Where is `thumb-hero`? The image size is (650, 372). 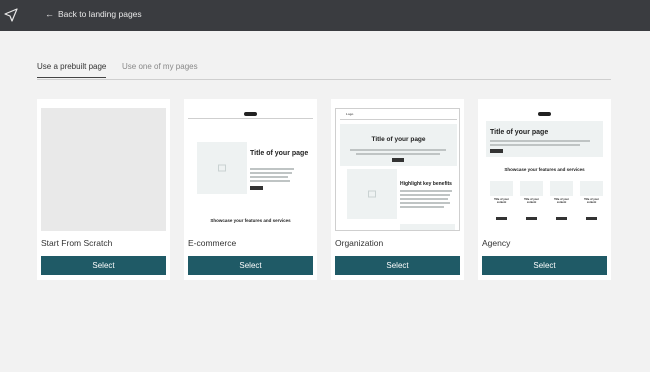 thumb-hero is located at coordinates (544, 139).